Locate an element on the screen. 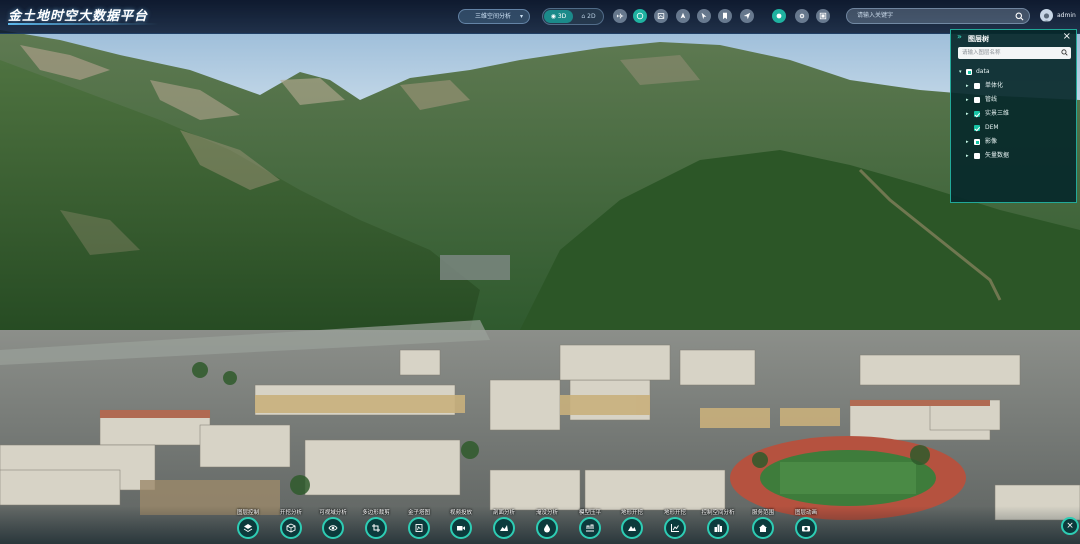 The height and width of the screenshot is (544, 1080). bookmark-tool-button is located at coordinates (725, 16).